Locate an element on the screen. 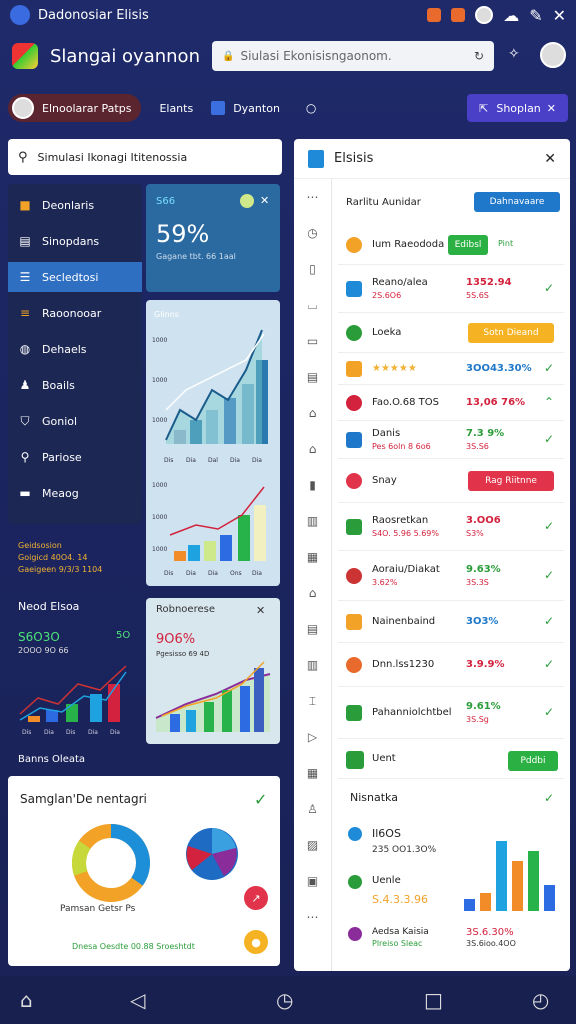 Image resolution: width=576 pixels, height=1024 pixels. badge-icon: ⛉ is located at coordinates (25, 420).